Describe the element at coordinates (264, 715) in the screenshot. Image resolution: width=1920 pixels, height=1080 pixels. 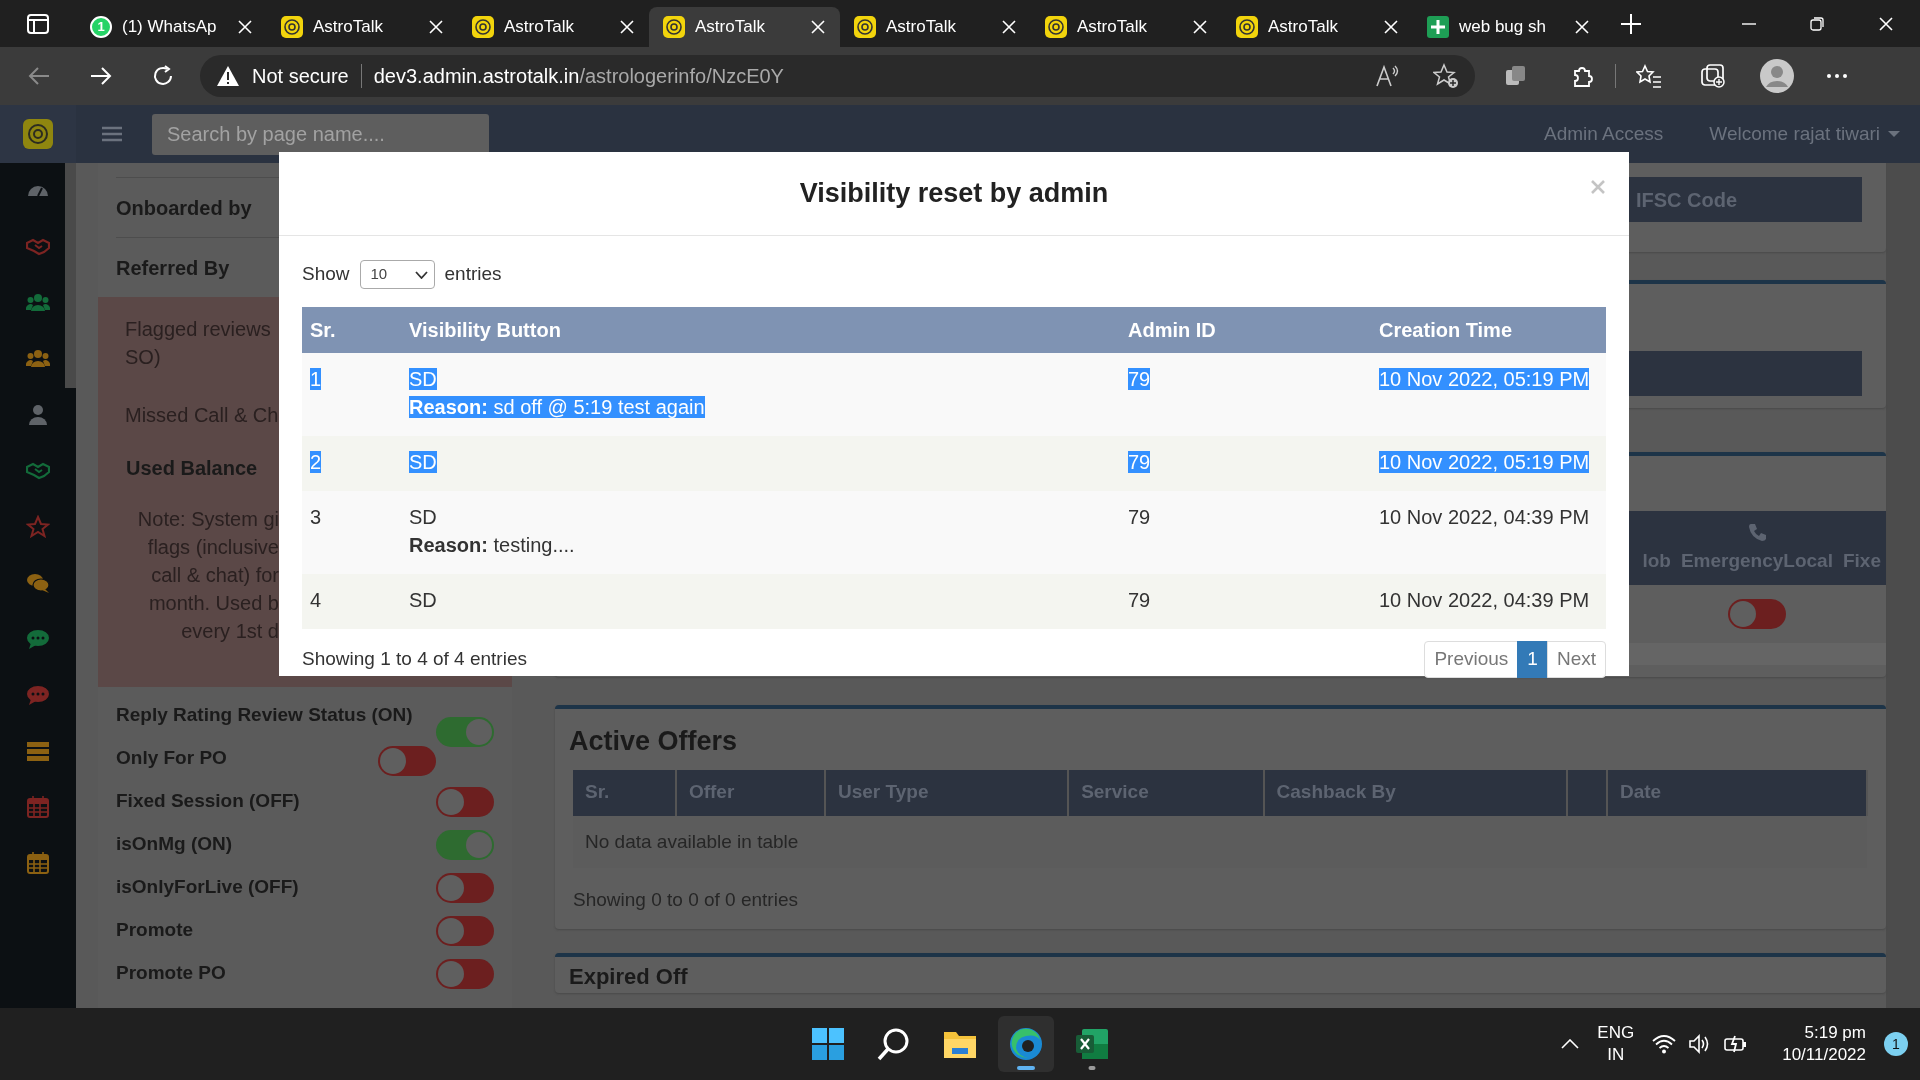
I see `toggle-label: Reply Rating Review Status (ON)` at that location.